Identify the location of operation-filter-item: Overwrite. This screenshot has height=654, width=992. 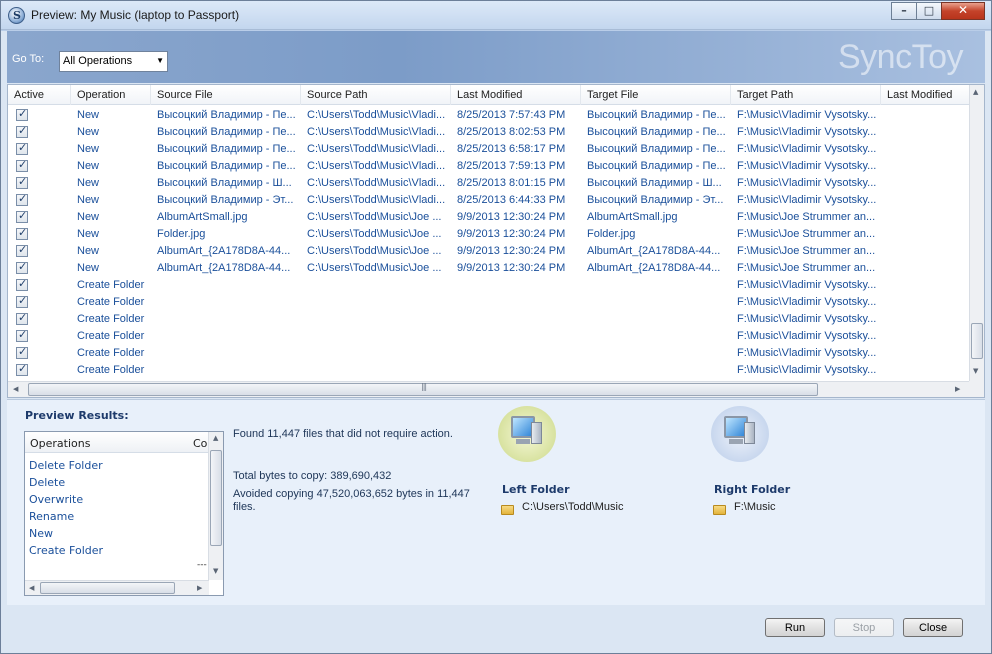
(66, 500).